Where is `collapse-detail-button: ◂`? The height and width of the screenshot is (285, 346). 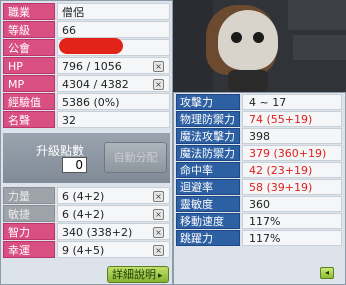
collapse-detail-button: ◂ is located at coordinates (327, 273).